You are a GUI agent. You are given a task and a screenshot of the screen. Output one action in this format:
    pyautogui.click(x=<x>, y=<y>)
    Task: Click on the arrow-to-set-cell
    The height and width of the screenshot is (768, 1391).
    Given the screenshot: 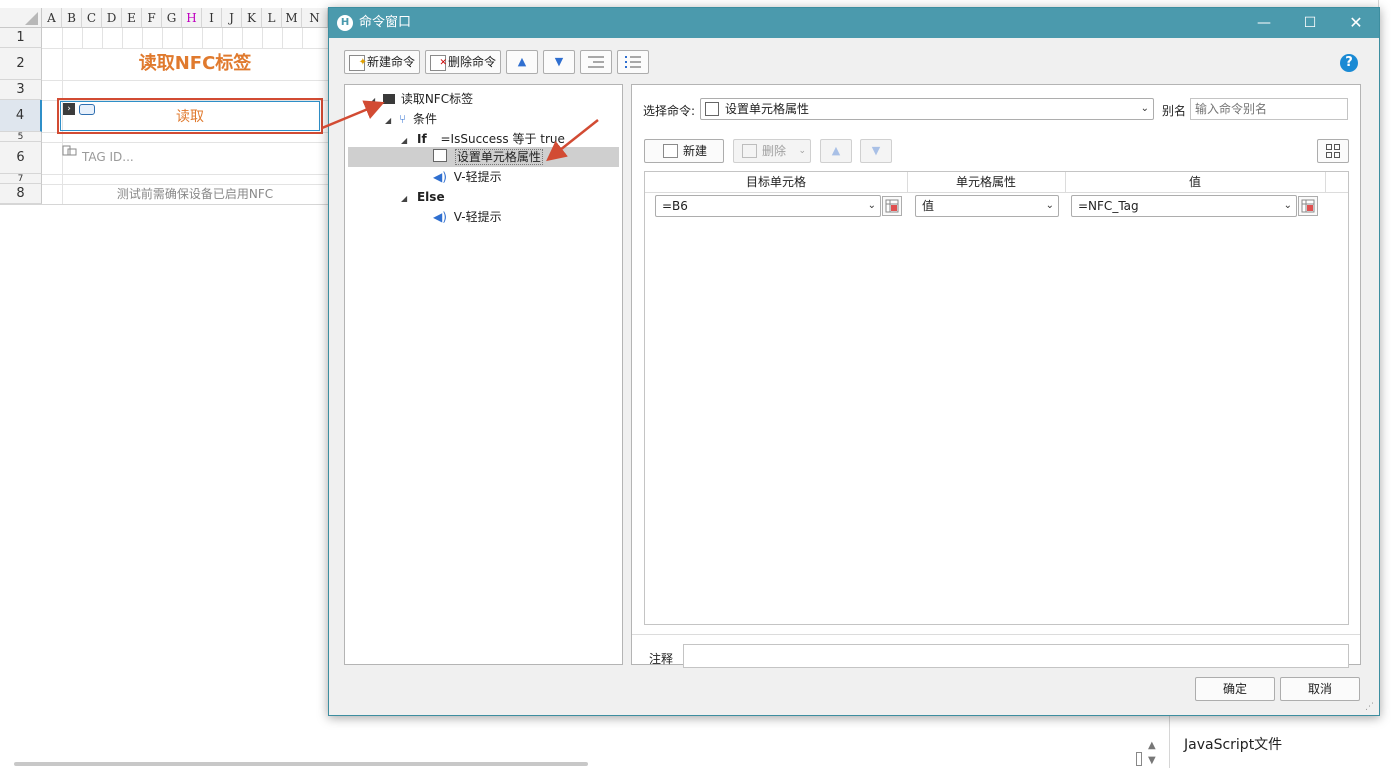 What is the action you would take?
    pyautogui.click(x=572, y=140)
    